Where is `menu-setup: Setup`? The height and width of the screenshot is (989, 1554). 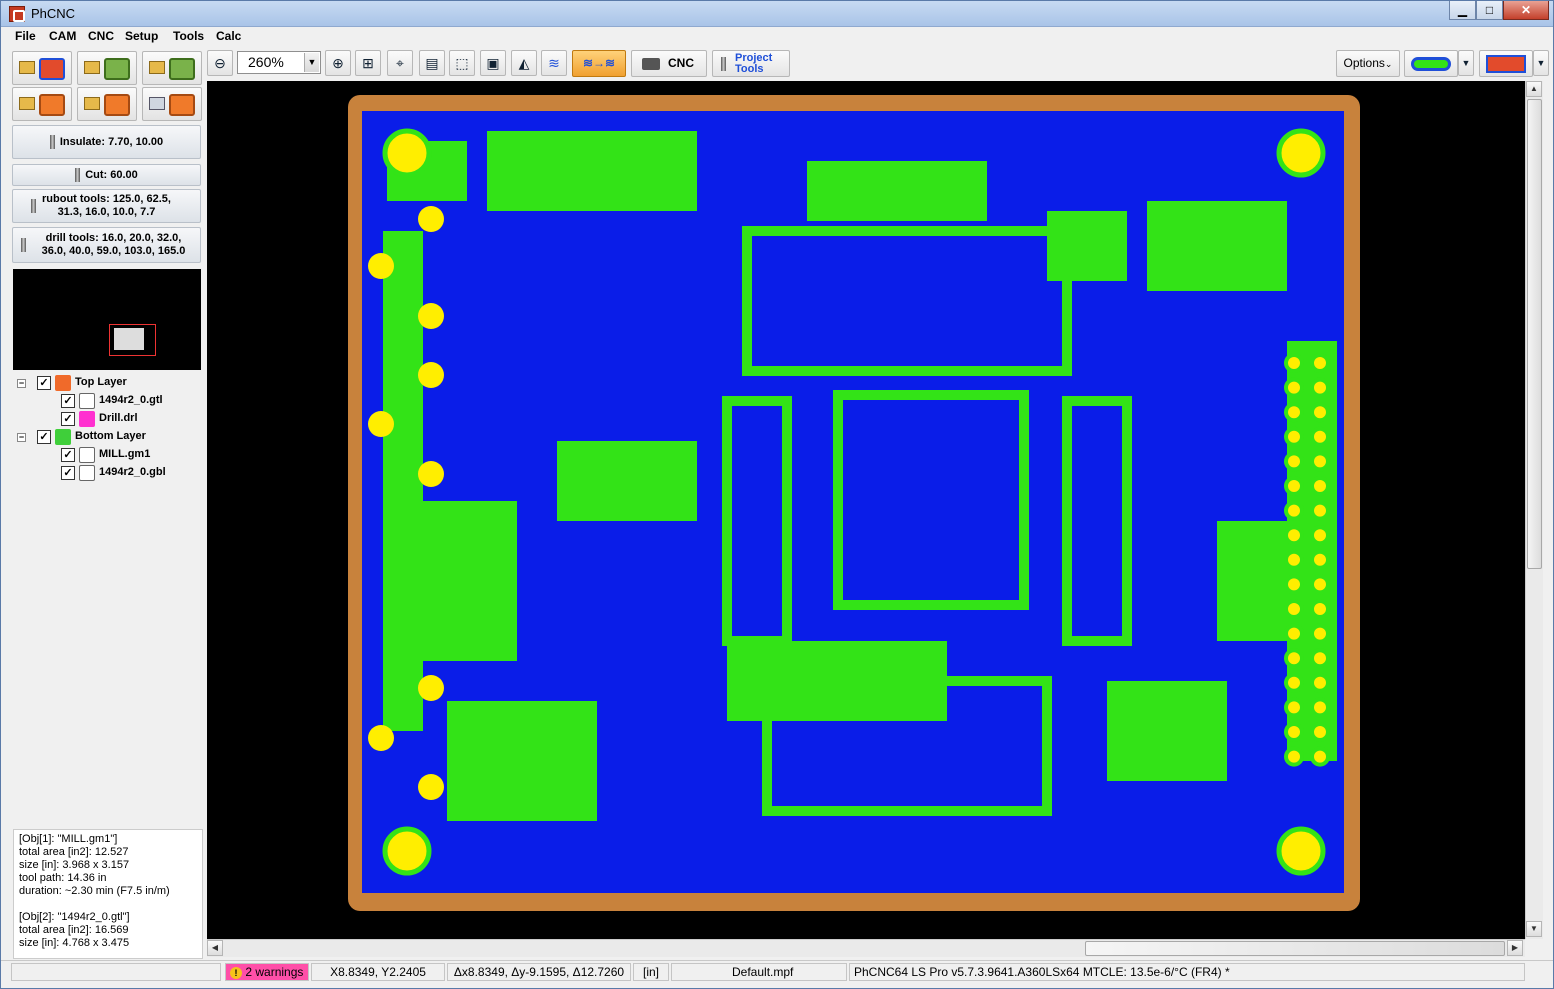
menu-setup: Setup is located at coordinates (141, 36).